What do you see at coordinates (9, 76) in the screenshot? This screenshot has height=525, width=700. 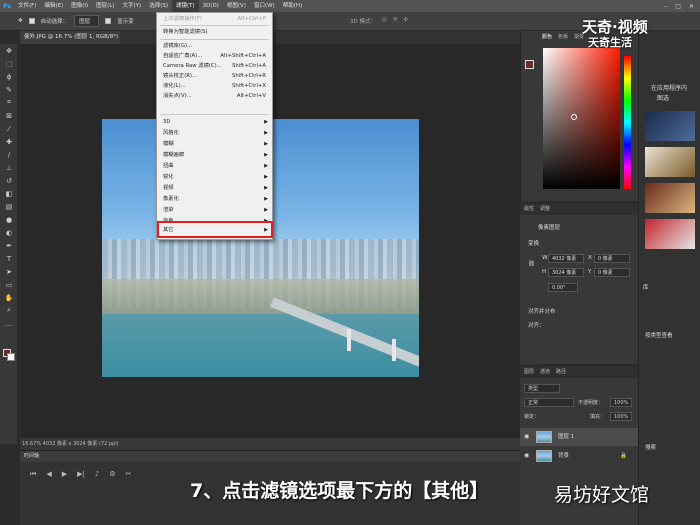 I see `lasso-tool-icon: ϕ` at bounding box center [9, 76].